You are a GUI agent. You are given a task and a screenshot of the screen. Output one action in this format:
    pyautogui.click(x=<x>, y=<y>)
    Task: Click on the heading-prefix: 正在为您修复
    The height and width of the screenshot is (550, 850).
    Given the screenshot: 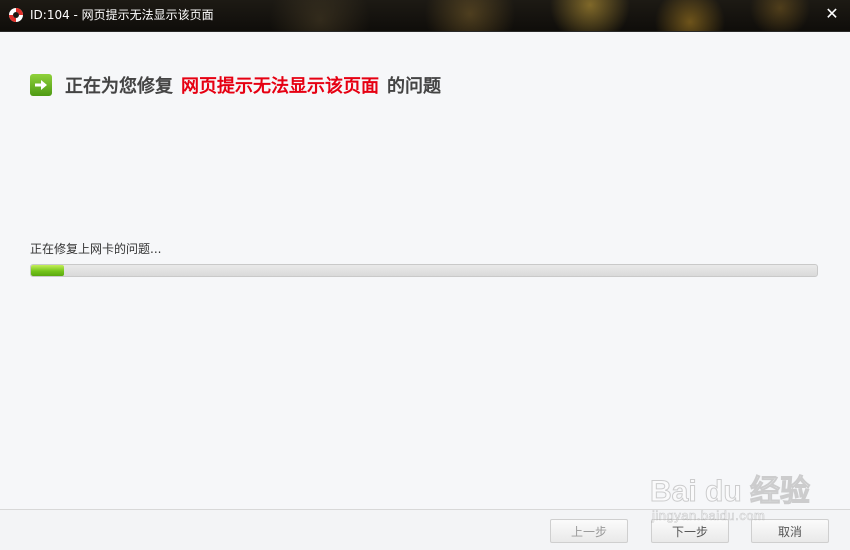 What is the action you would take?
    pyautogui.click(x=119, y=86)
    